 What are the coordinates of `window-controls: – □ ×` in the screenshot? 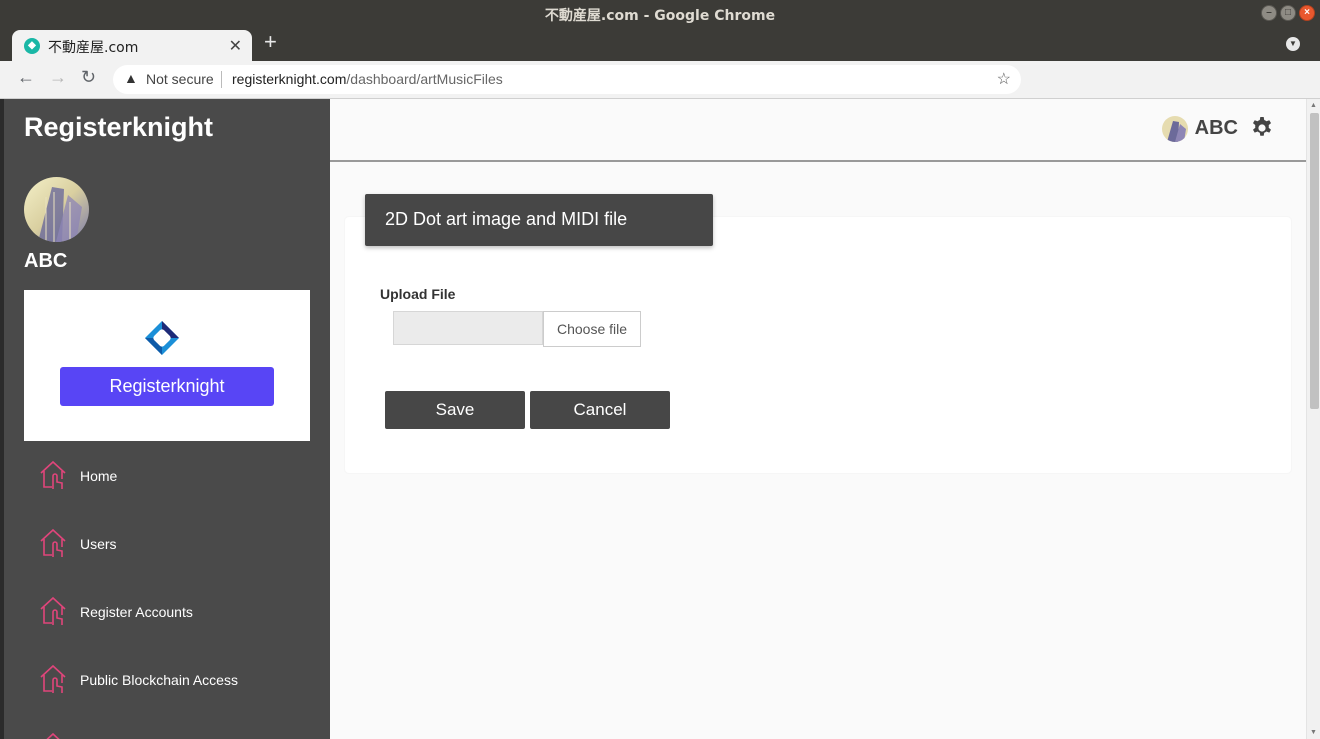 It's located at (1288, 13).